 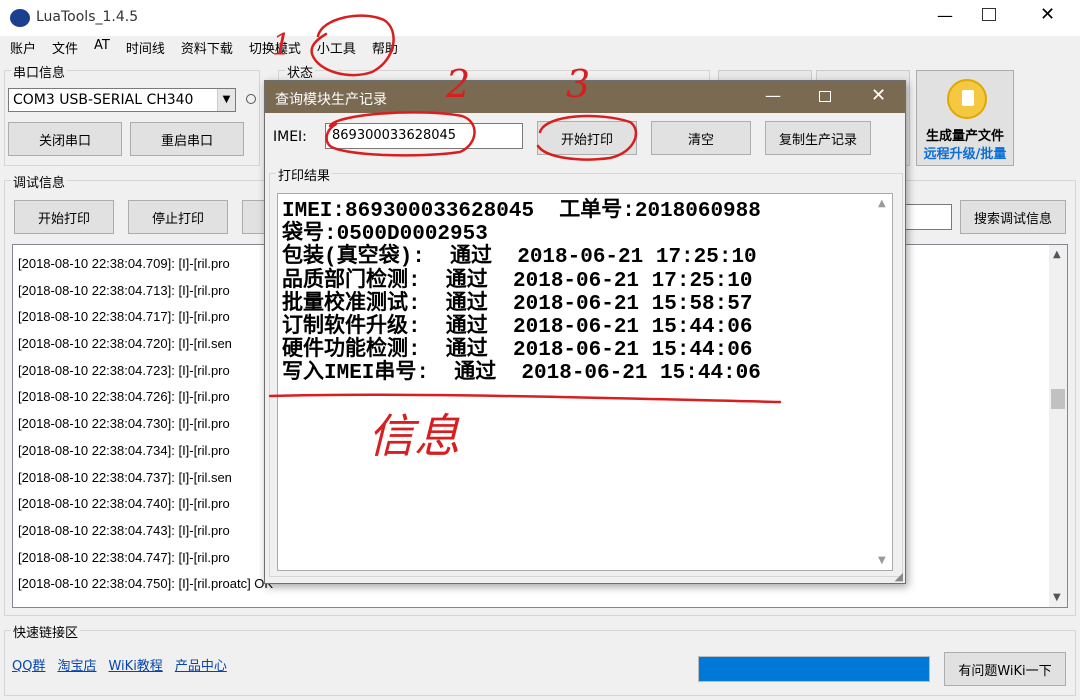 I want to click on menu-item-at: AT, so click(x=102, y=48).